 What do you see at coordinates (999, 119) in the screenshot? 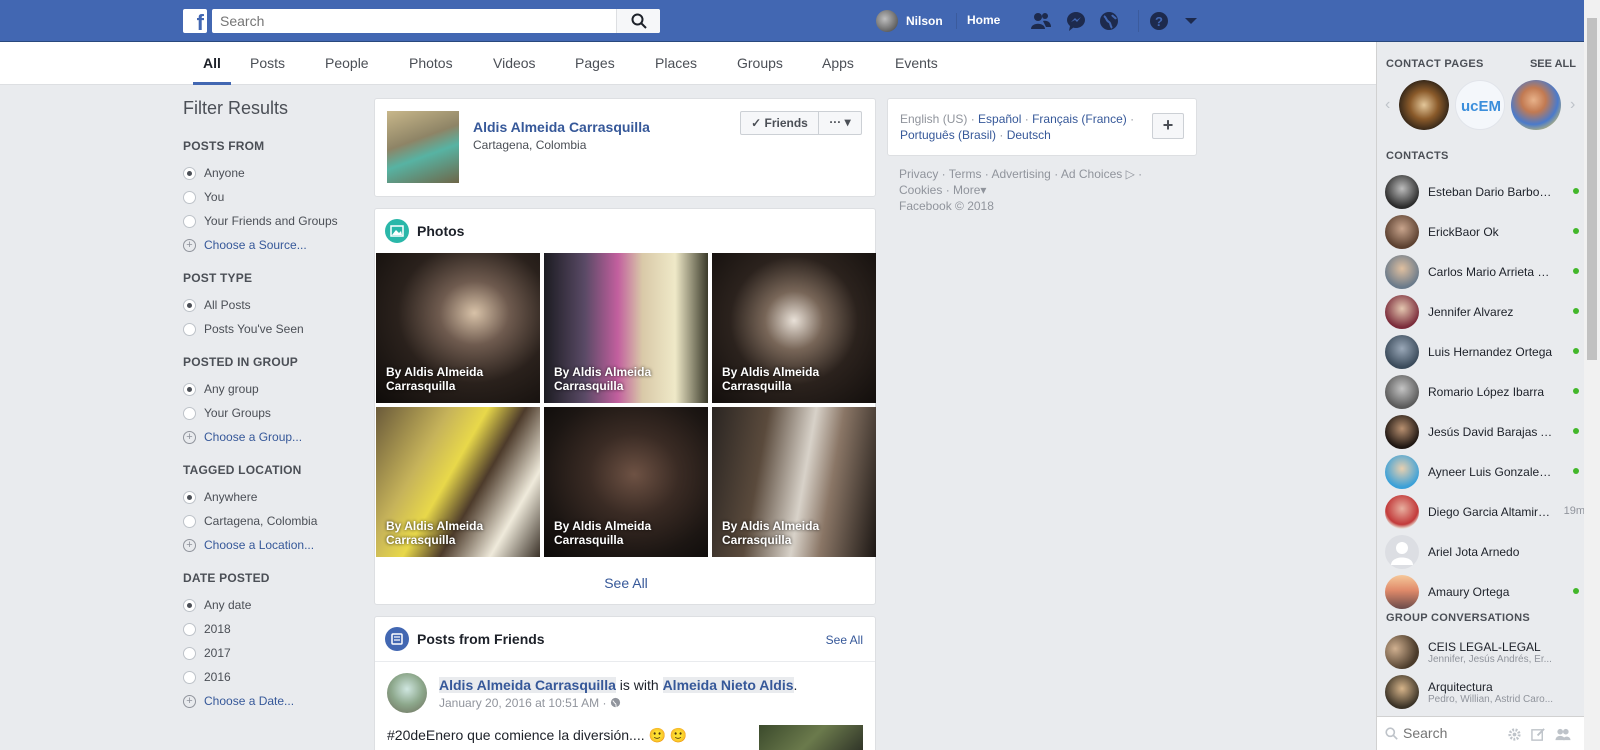
I see `language-link: Español` at bounding box center [999, 119].